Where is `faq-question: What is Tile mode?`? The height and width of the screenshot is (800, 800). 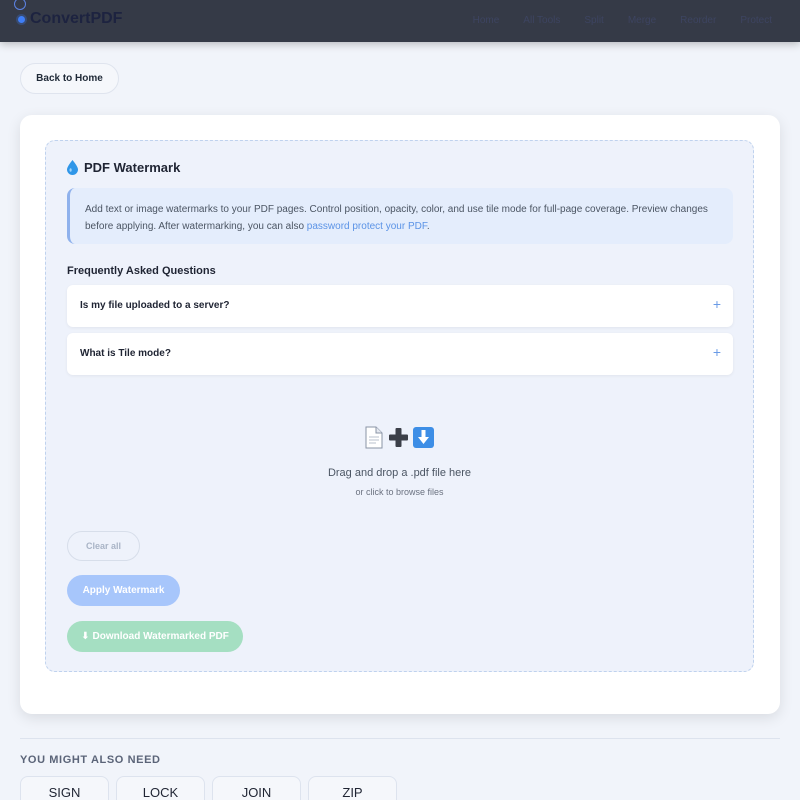 faq-question: What is Tile mode? is located at coordinates (125, 353).